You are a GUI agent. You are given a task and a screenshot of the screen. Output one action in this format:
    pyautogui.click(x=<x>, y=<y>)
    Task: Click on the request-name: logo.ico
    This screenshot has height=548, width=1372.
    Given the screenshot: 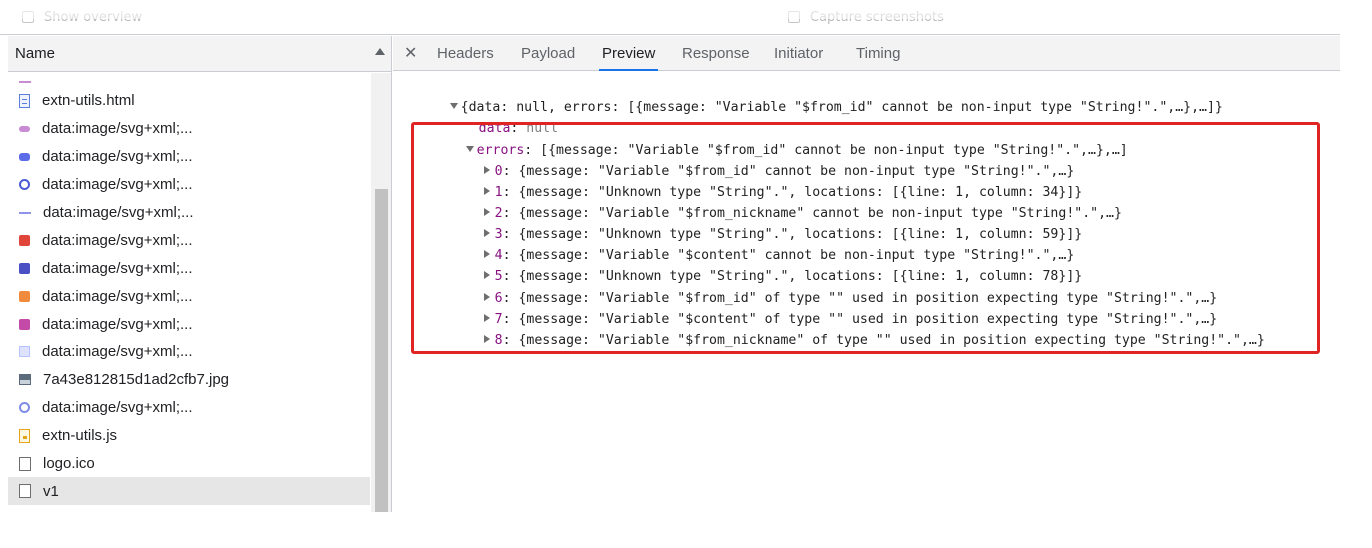 What is the action you would take?
    pyautogui.click(x=69, y=464)
    